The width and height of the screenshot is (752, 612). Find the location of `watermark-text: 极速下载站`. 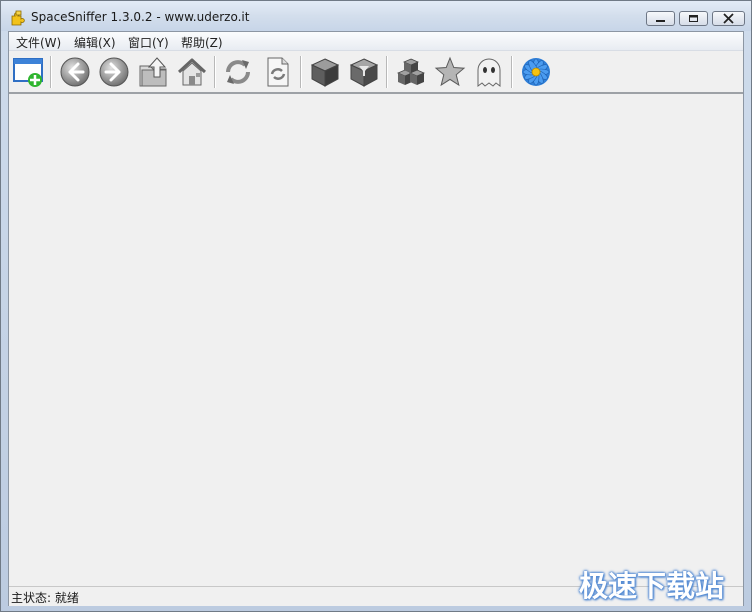

watermark-text: 极速下载站 is located at coordinates (652, 586).